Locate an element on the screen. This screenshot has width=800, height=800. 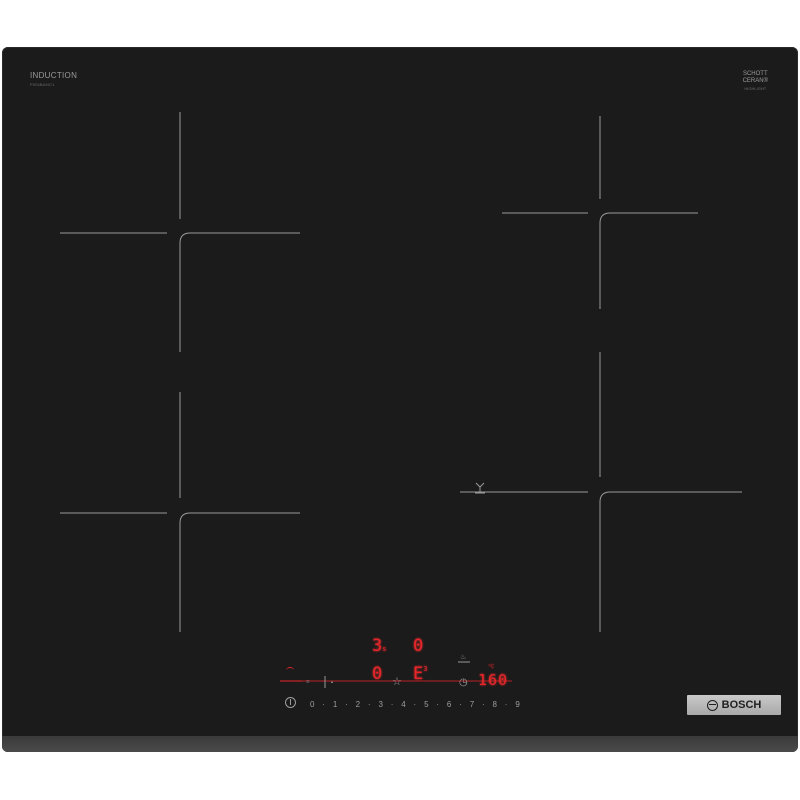
zone-mark-tl-corner is located at coordinates (239, 292).